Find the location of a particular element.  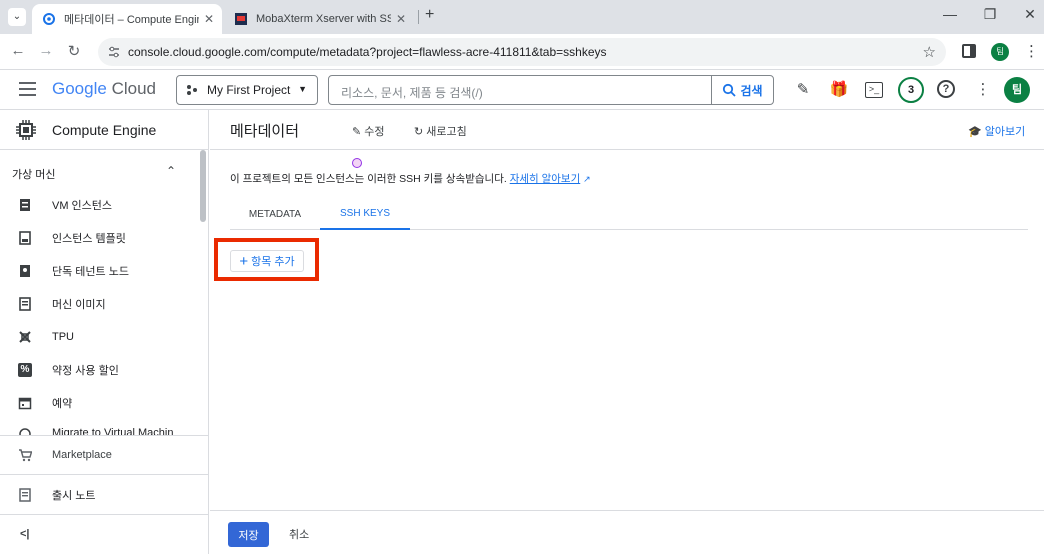

footer-bar: 저장 취소 is located at coordinates (627, 532).